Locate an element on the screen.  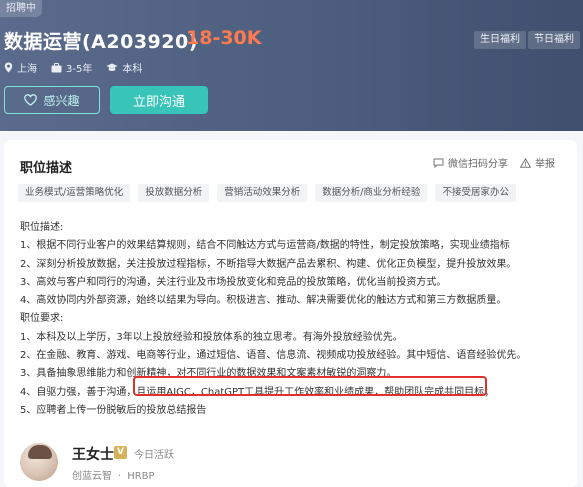
location-text: 上海 is located at coordinates (27, 69).